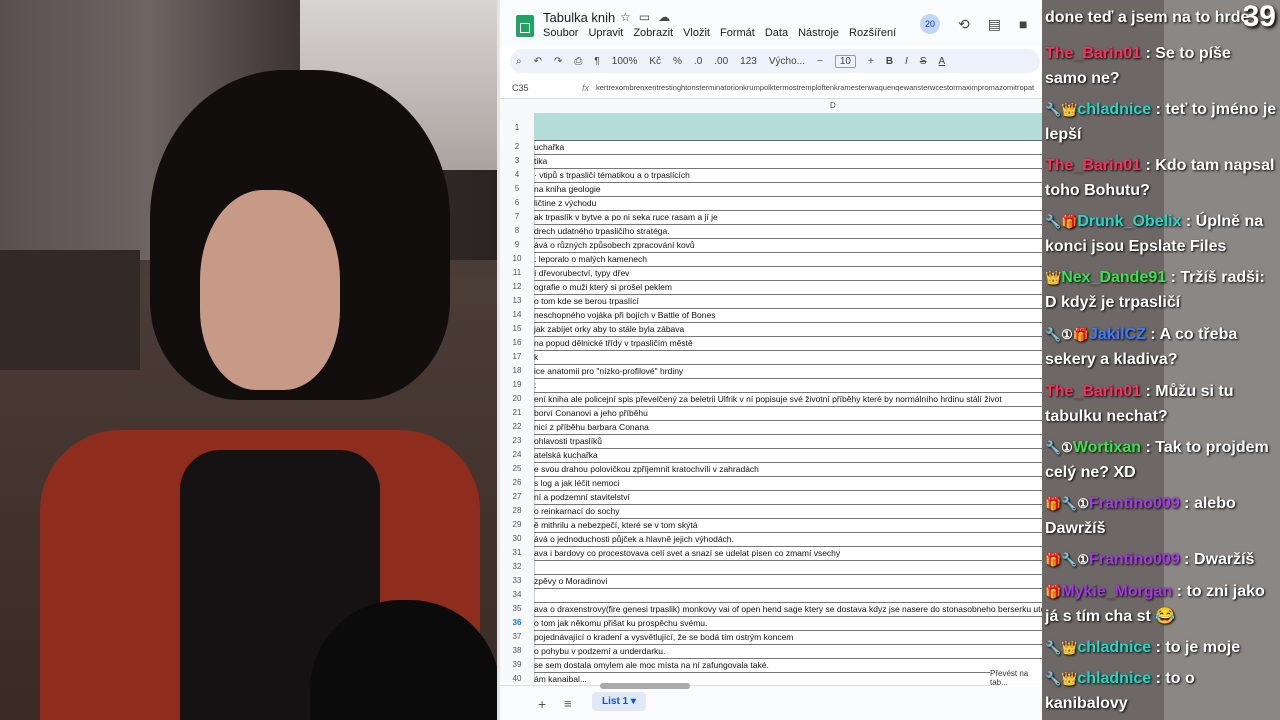 This screenshot has width=1280, height=720. What do you see at coordinates (517, 553) in the screenshot?
I see `row-number: 31` at bounding box center [517, 553].